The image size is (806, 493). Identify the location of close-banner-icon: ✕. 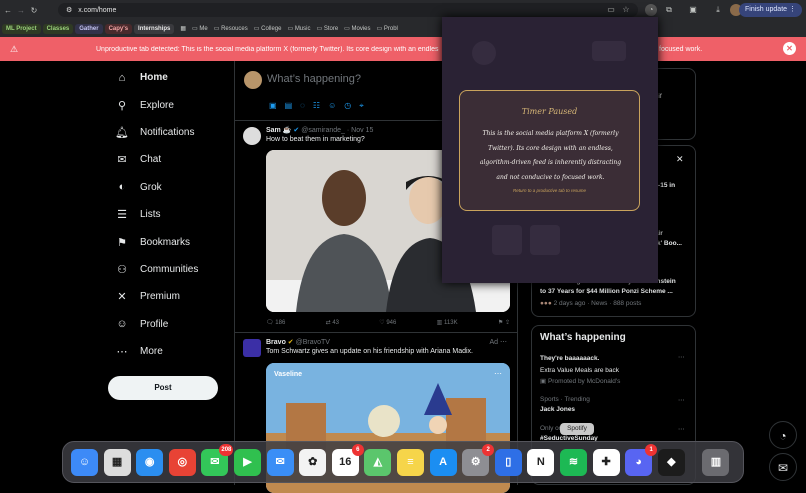
(789, 48).